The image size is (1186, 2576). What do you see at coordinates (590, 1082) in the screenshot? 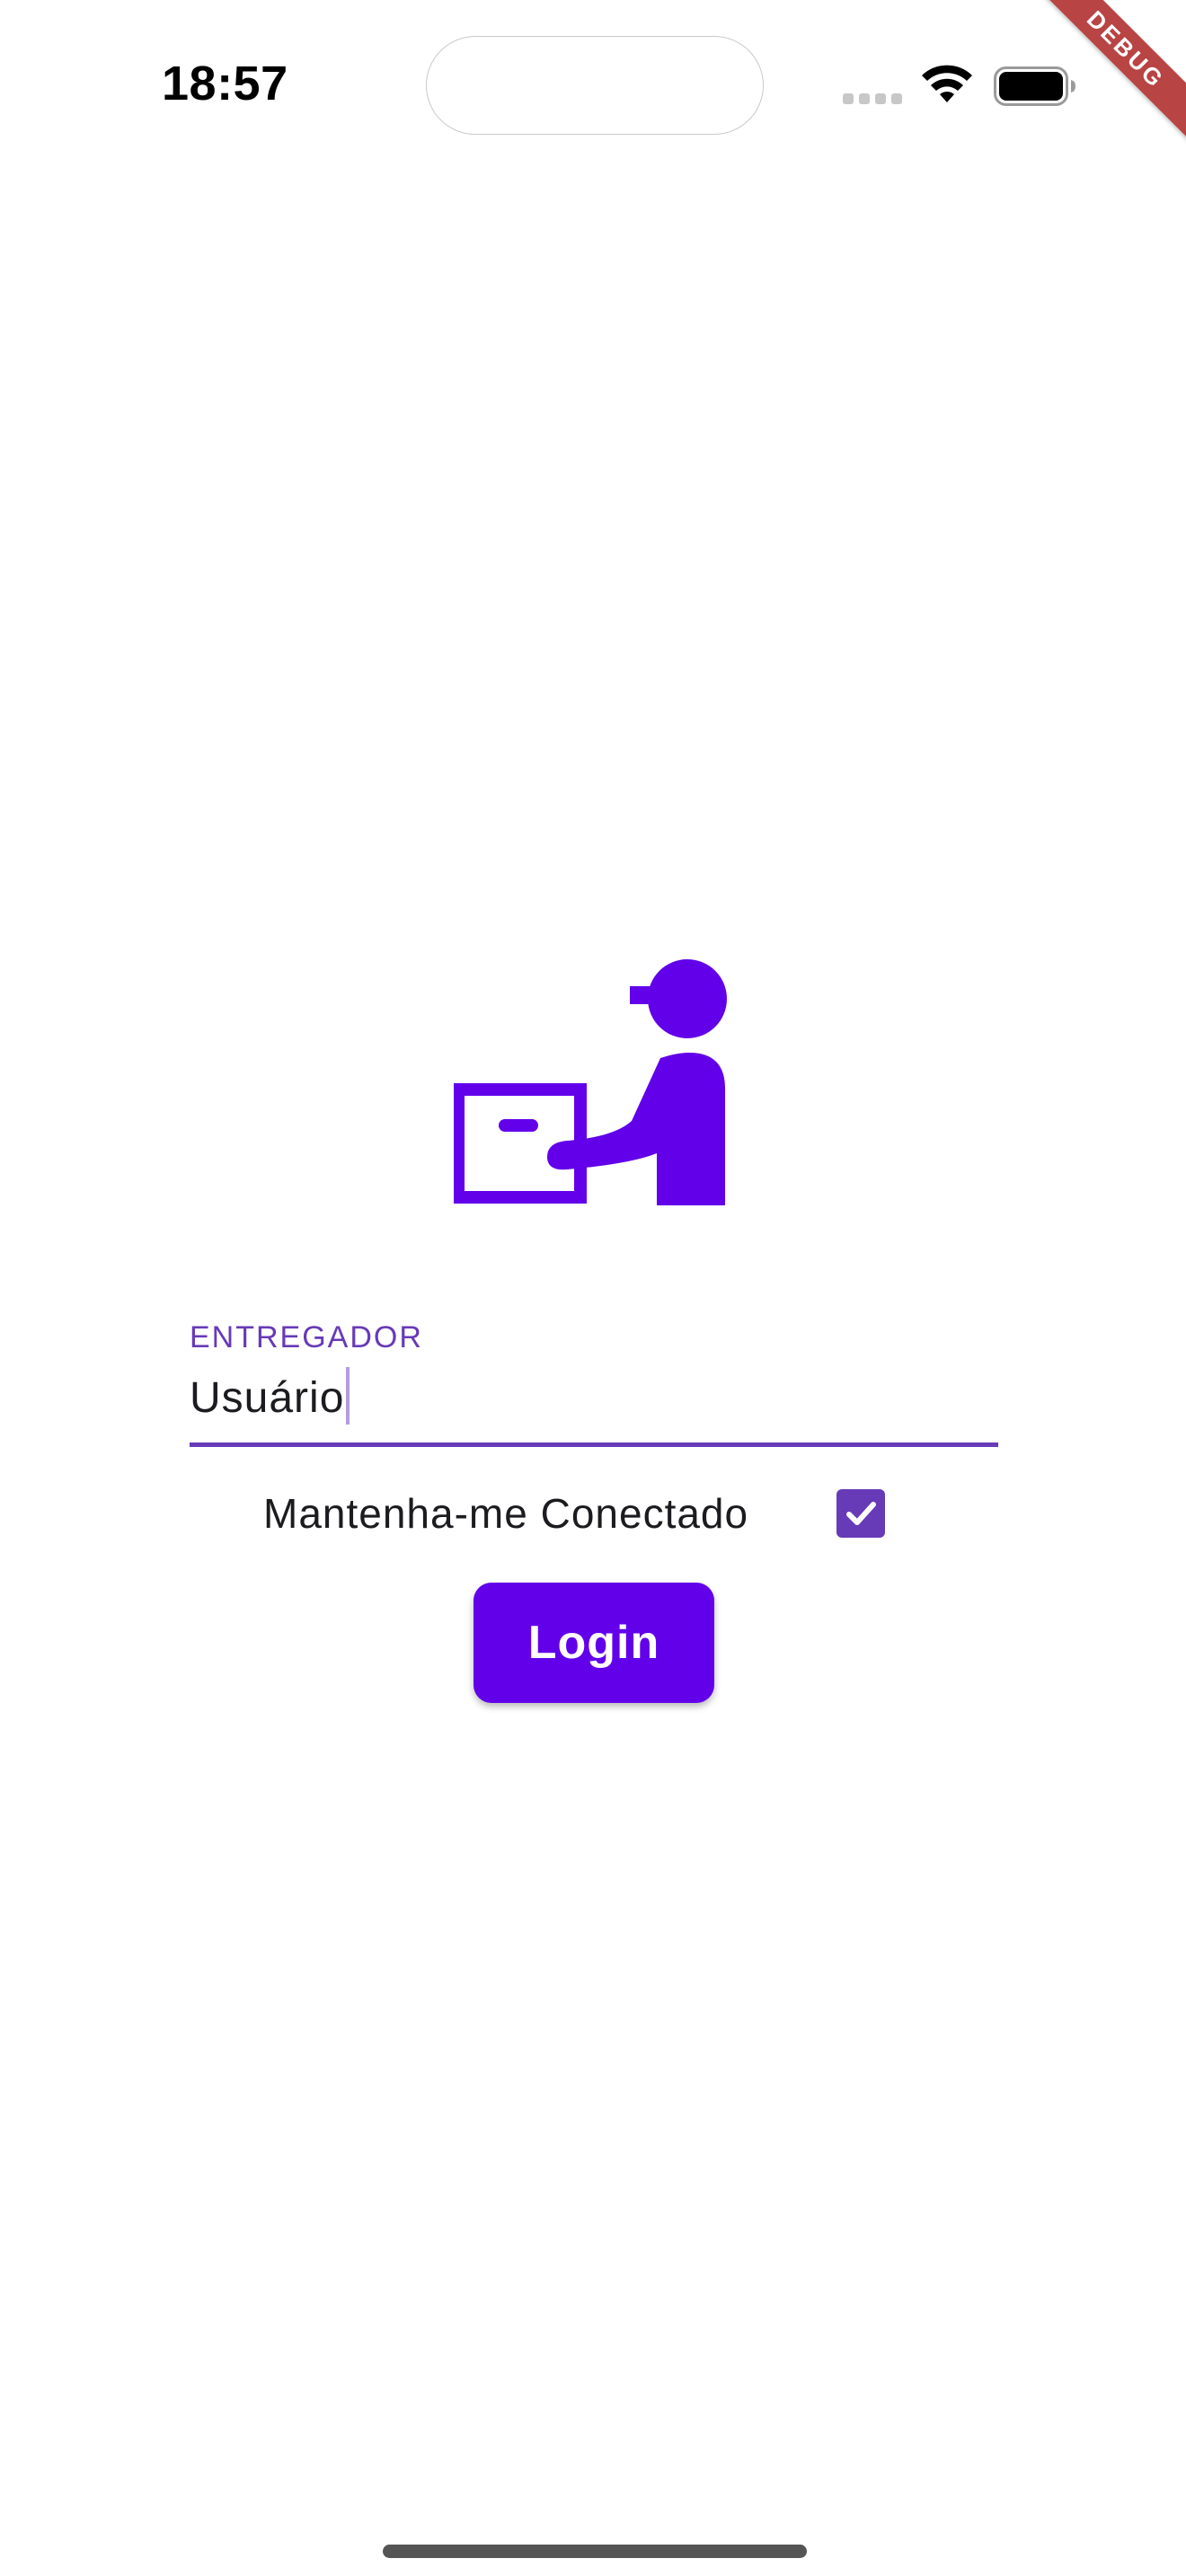
I see `delivery-person-icon` at bounding box center [590, 1082].